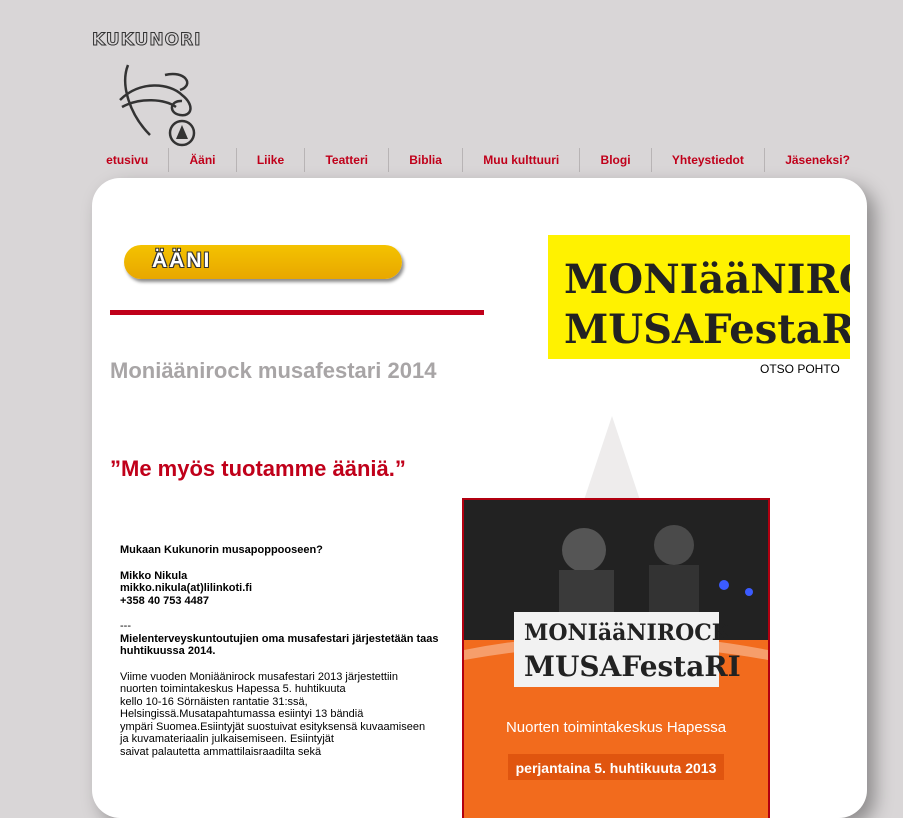 Image resolution: width=903 pixels, height=818 pixels. I want to click on trumpet-logo-icon, so click(157, 105).